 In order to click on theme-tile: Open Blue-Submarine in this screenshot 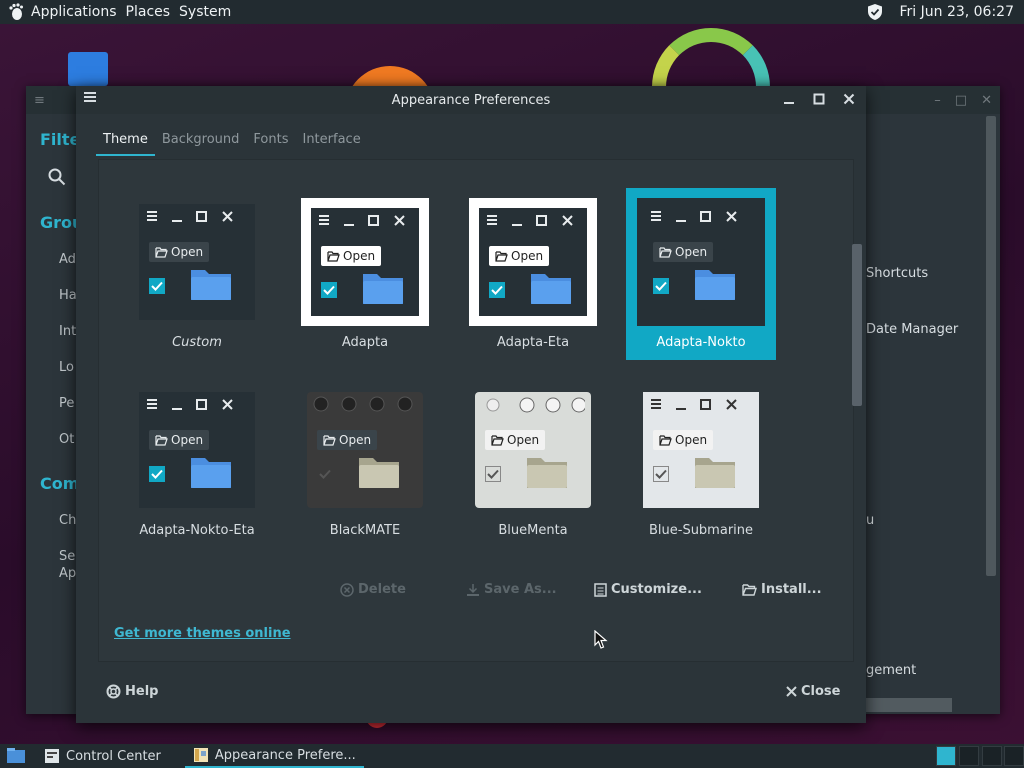, I will do `click(701, 460)`.